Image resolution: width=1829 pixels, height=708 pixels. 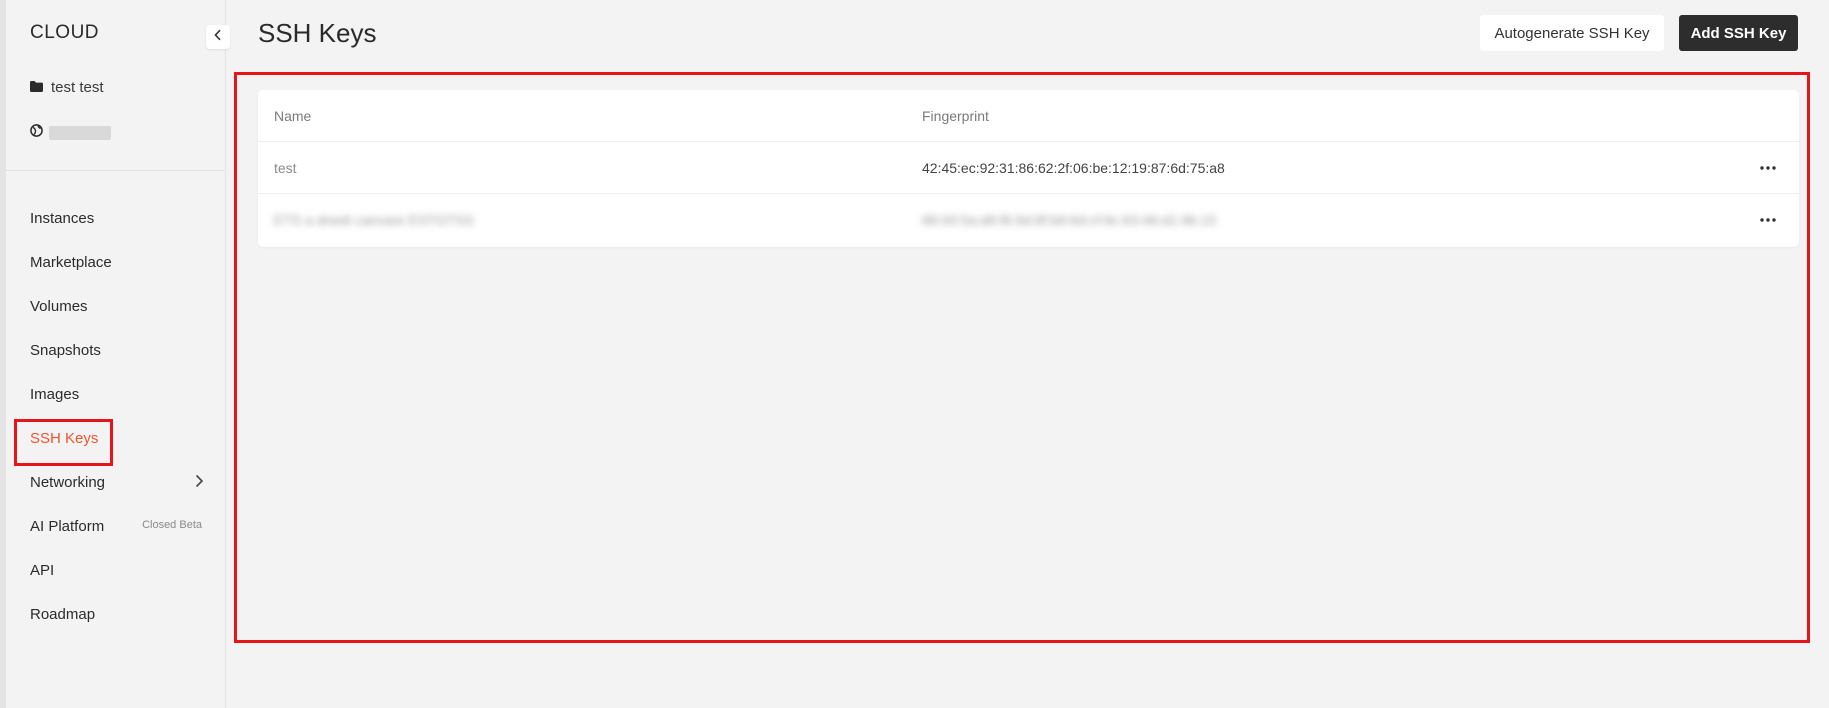 I want to click on sidebar-item-networking: Networking, so click(x=116, y=482).